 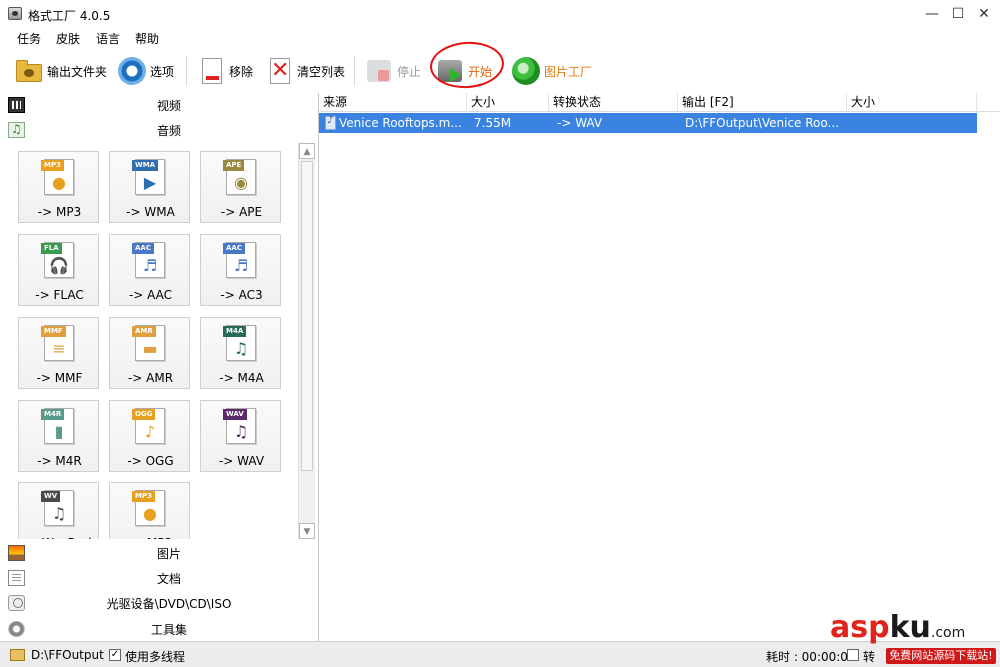 What do you see at coordinates (234, 165) in the screenshot?
I see `format-tag: APE` at bounding box center [234, 165].